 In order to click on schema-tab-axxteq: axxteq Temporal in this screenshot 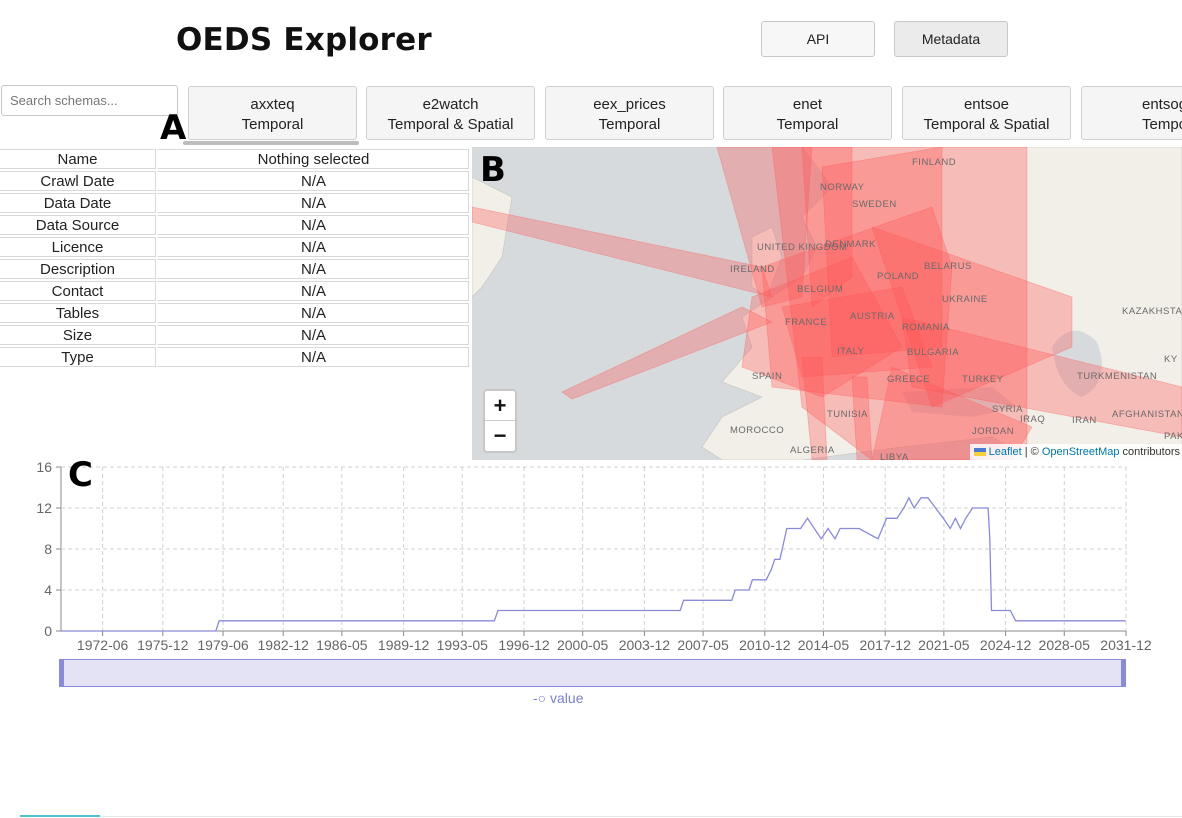, I will do `click(272, 113)`.